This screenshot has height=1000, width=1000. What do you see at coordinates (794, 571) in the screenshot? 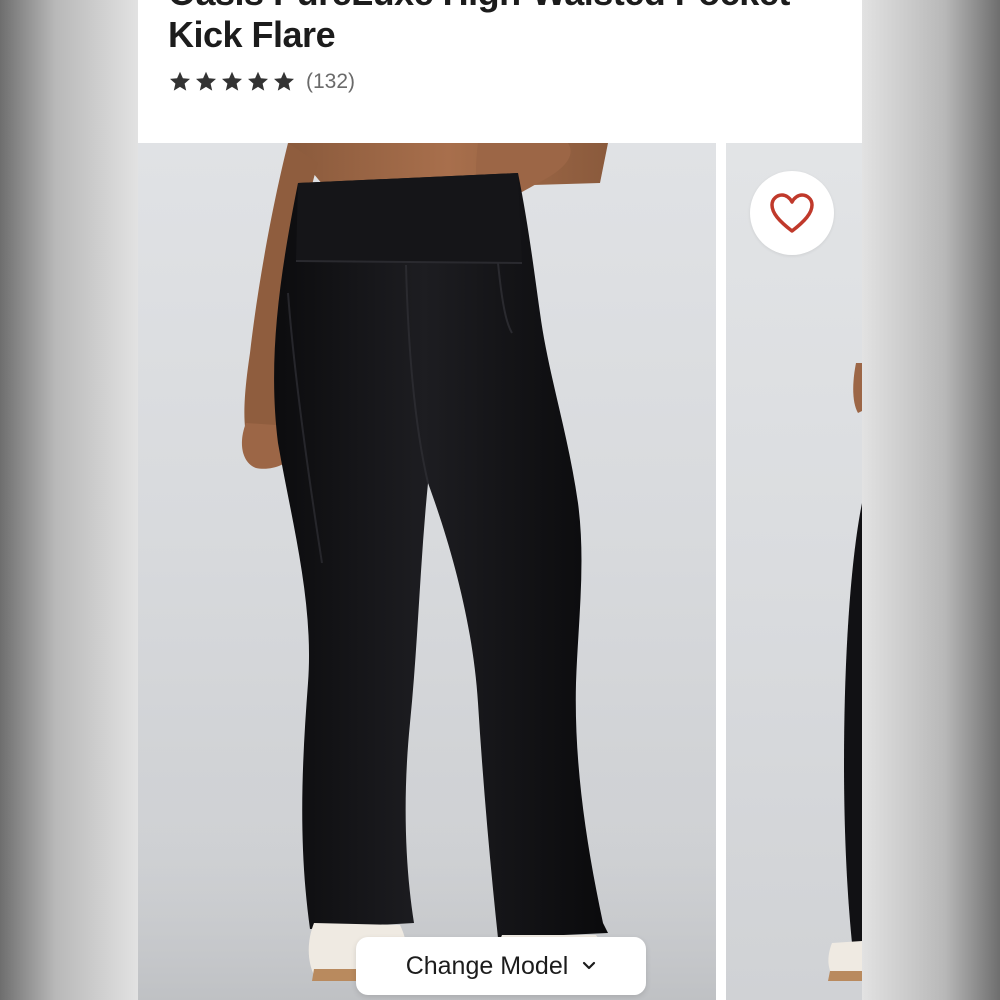
I see `product-photo-next-preview` at bounding box center [794, 571].